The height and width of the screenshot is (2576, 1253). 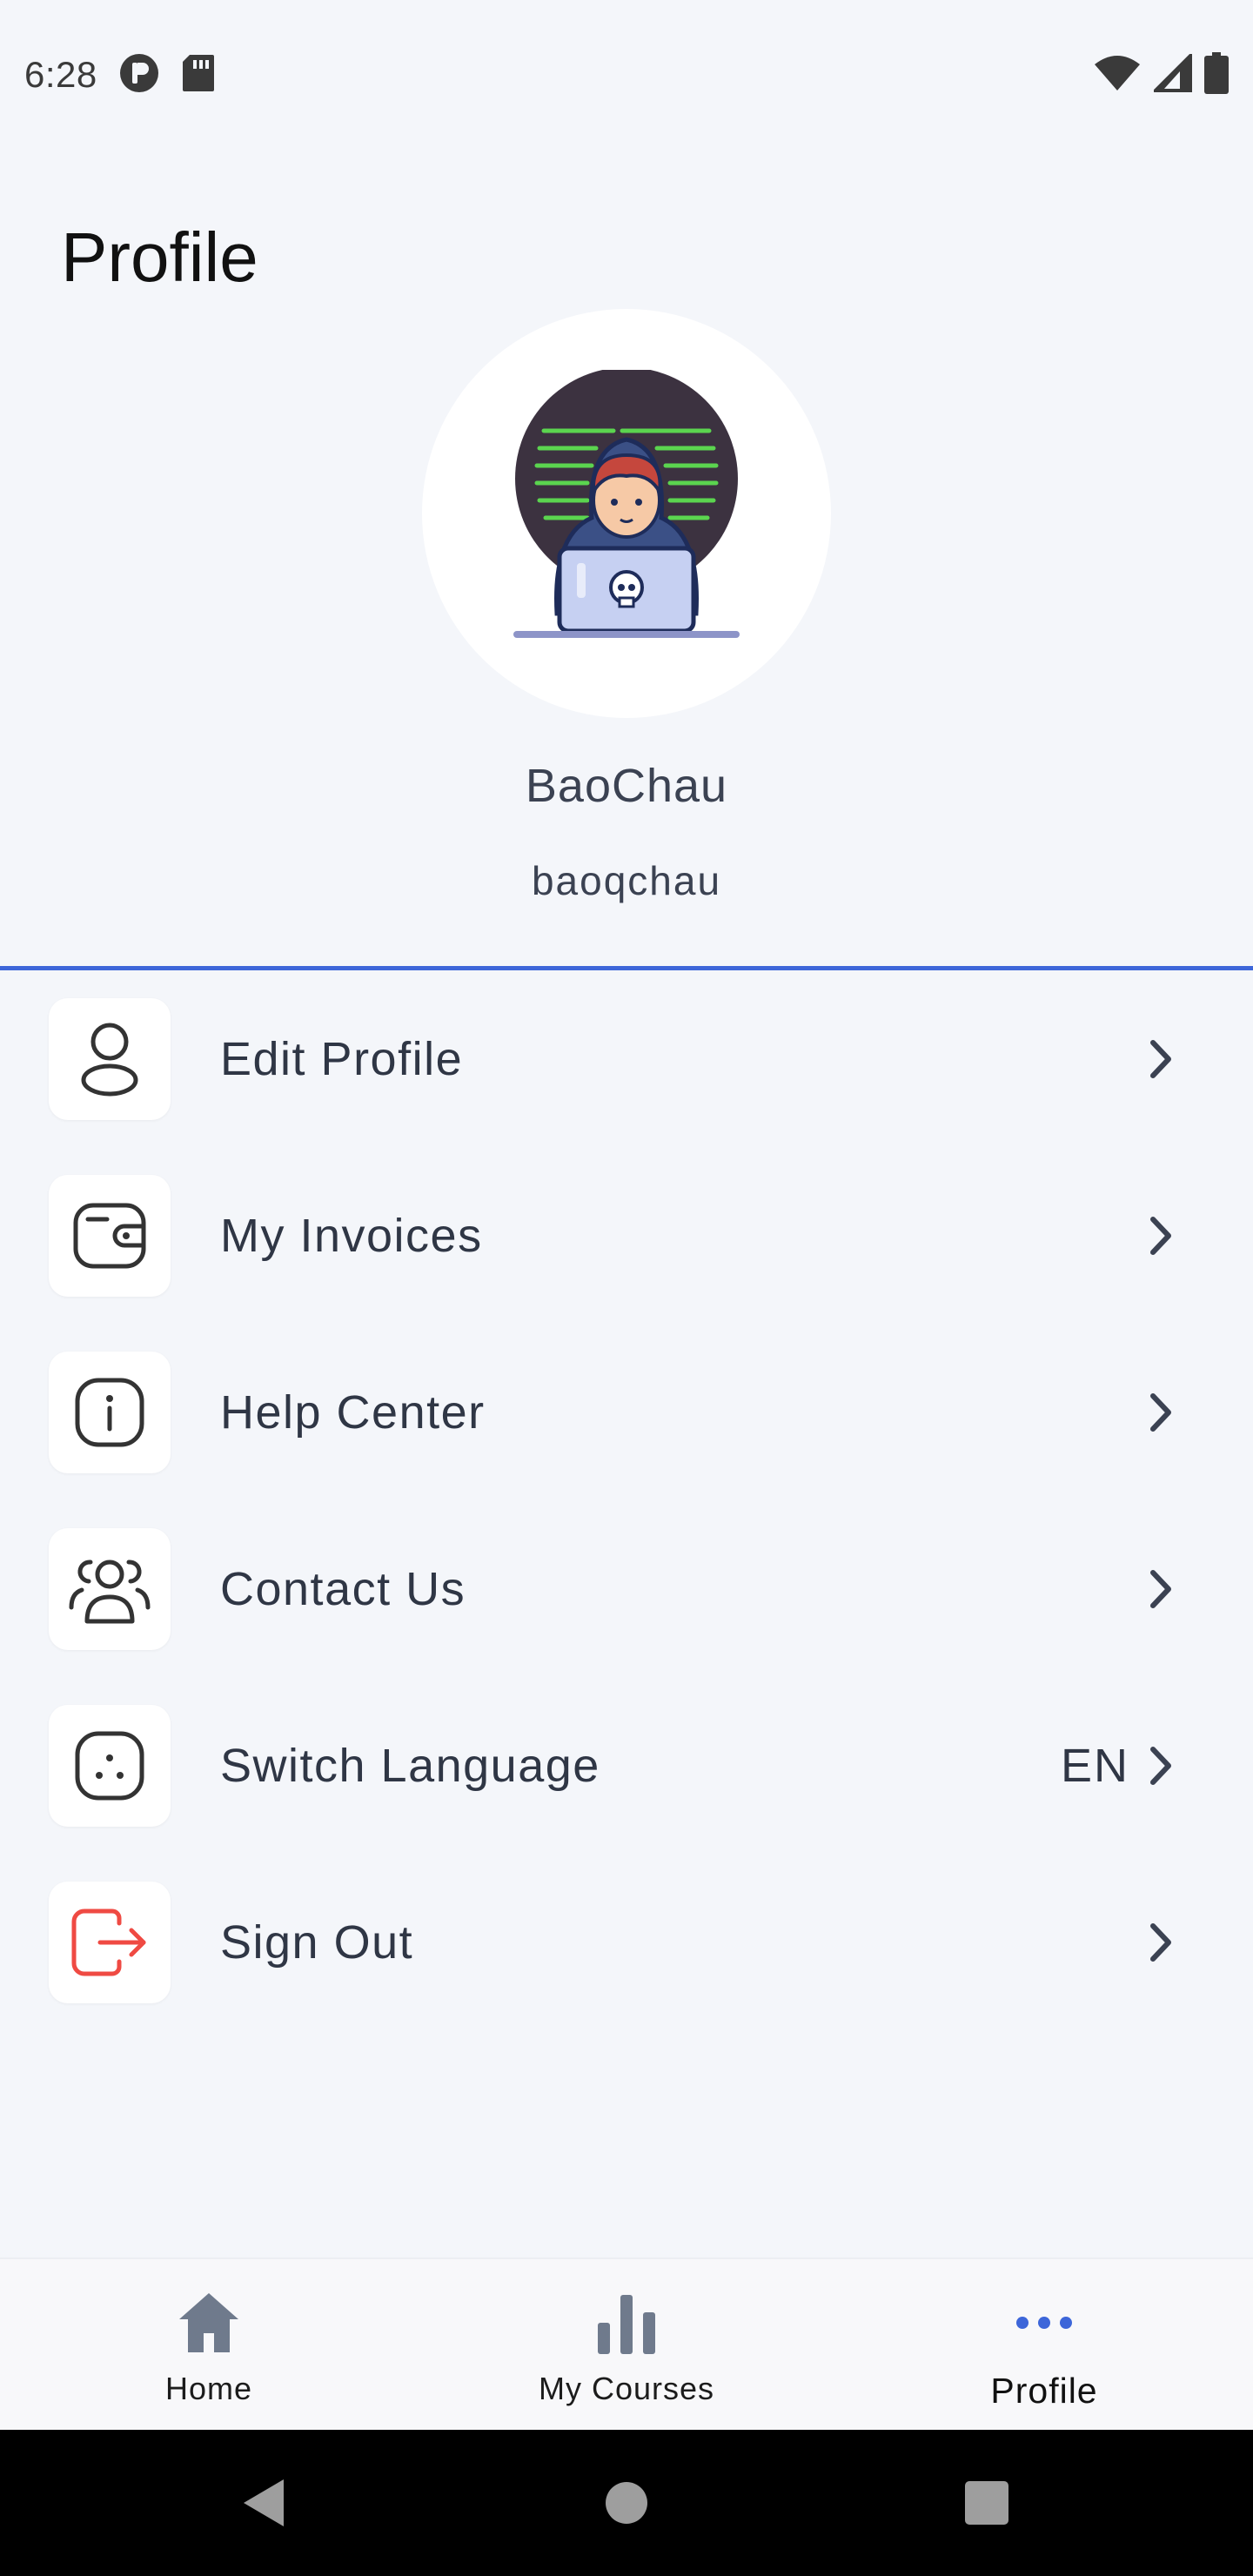 What do you see at coordinates (410, 1766) in the screenshot?
I see `menu-label: Switch Language` at bounding box center [410, 1766].